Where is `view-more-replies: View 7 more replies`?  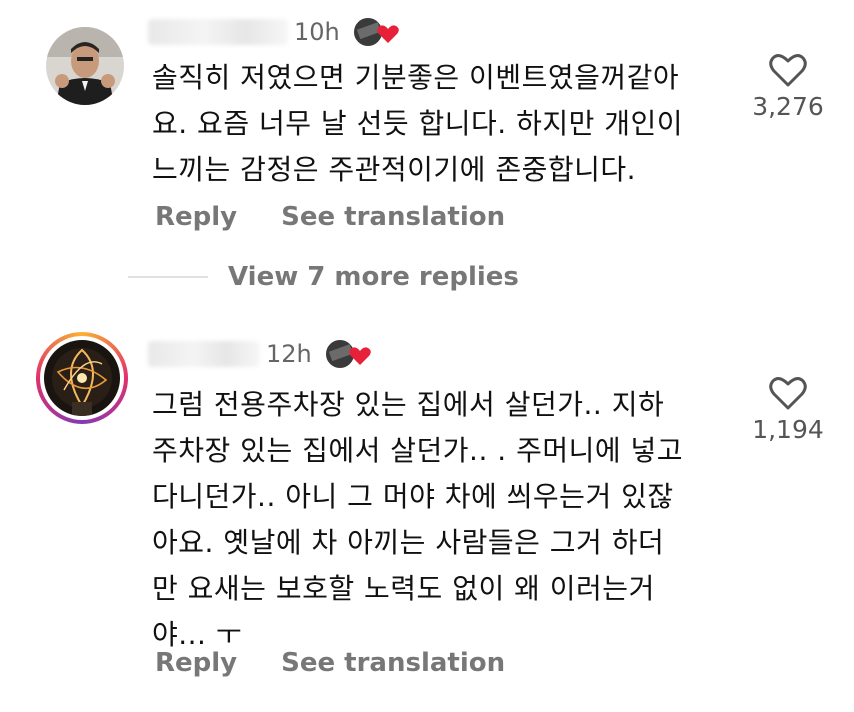
view-more-replies: View 7 more replies is located at coordinates (323, 277).